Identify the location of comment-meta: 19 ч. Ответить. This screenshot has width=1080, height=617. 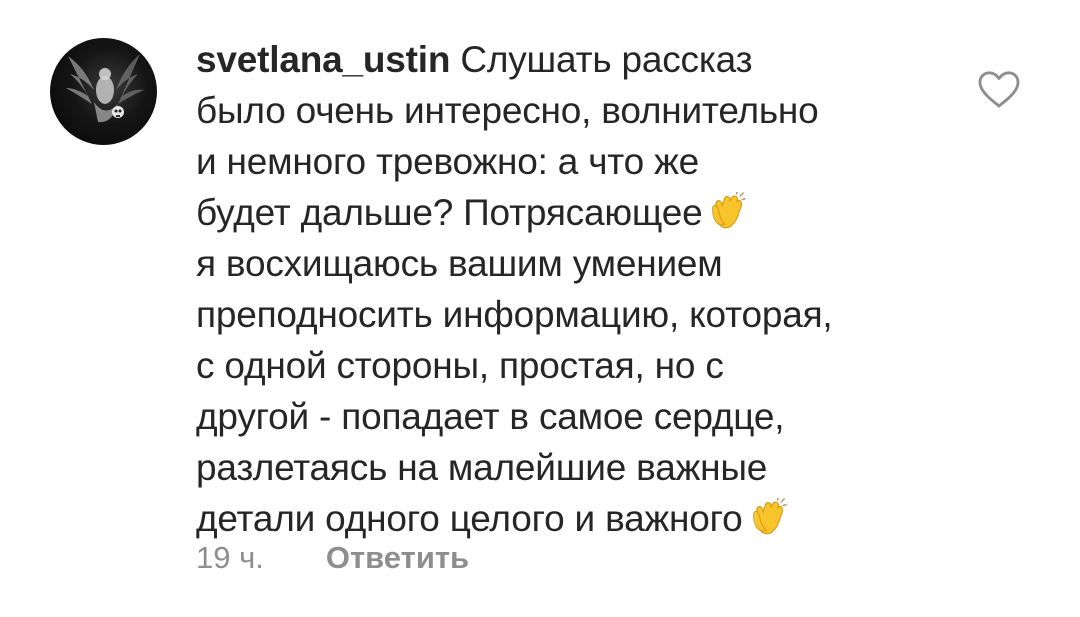
(332, 558).